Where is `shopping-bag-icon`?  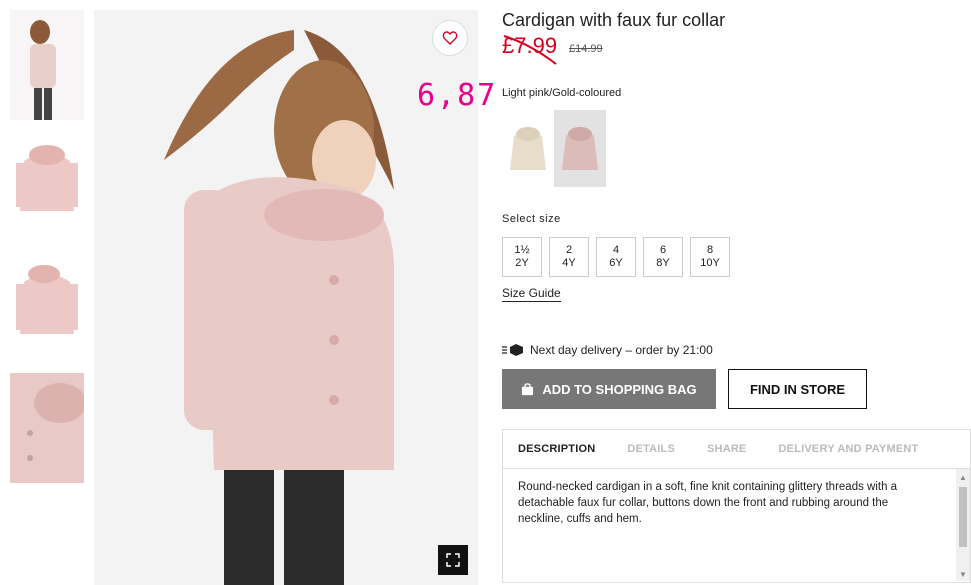
shopping-bag-icon is located at coordinates (528, 388).